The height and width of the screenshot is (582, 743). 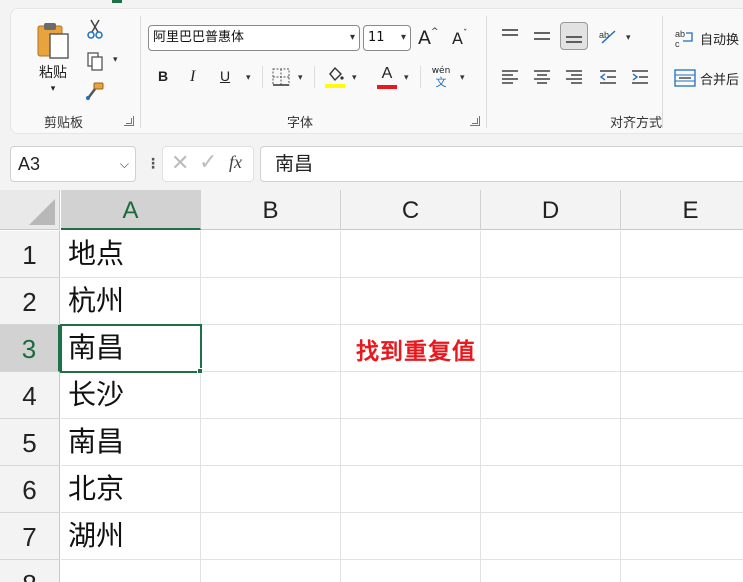 I want to click on row-header-3: 3, so click(x=30, y=348).